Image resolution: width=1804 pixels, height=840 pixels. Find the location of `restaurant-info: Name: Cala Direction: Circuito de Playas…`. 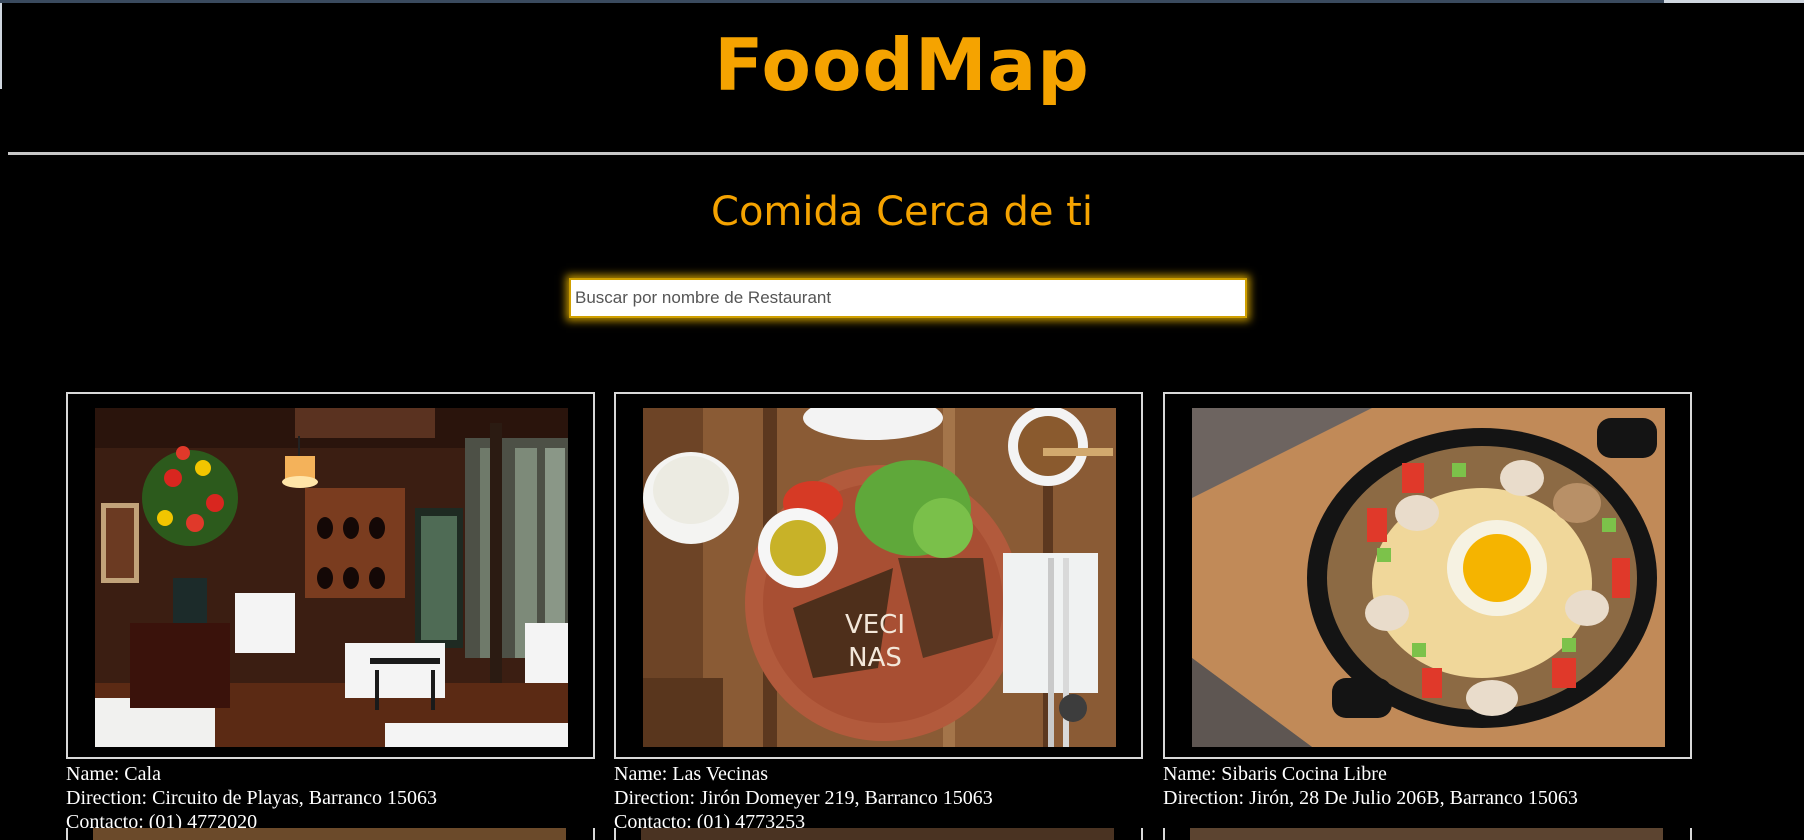

restaurant-info: Name: Cala Direction: Circuito de Playas… is located at coordinates (330, 798).